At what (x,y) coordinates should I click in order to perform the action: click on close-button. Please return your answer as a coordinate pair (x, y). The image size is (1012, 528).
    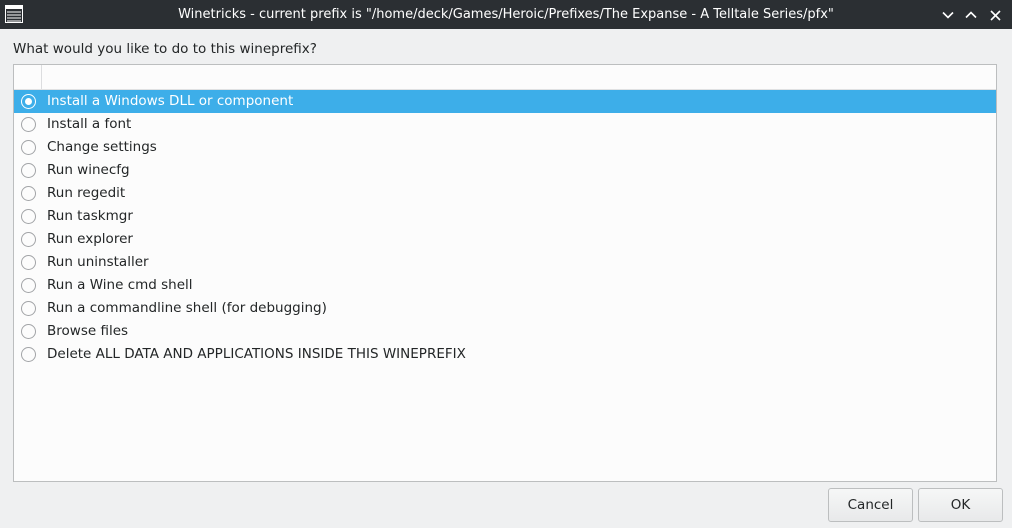
    Looking at the image, I should click on (995, 15).